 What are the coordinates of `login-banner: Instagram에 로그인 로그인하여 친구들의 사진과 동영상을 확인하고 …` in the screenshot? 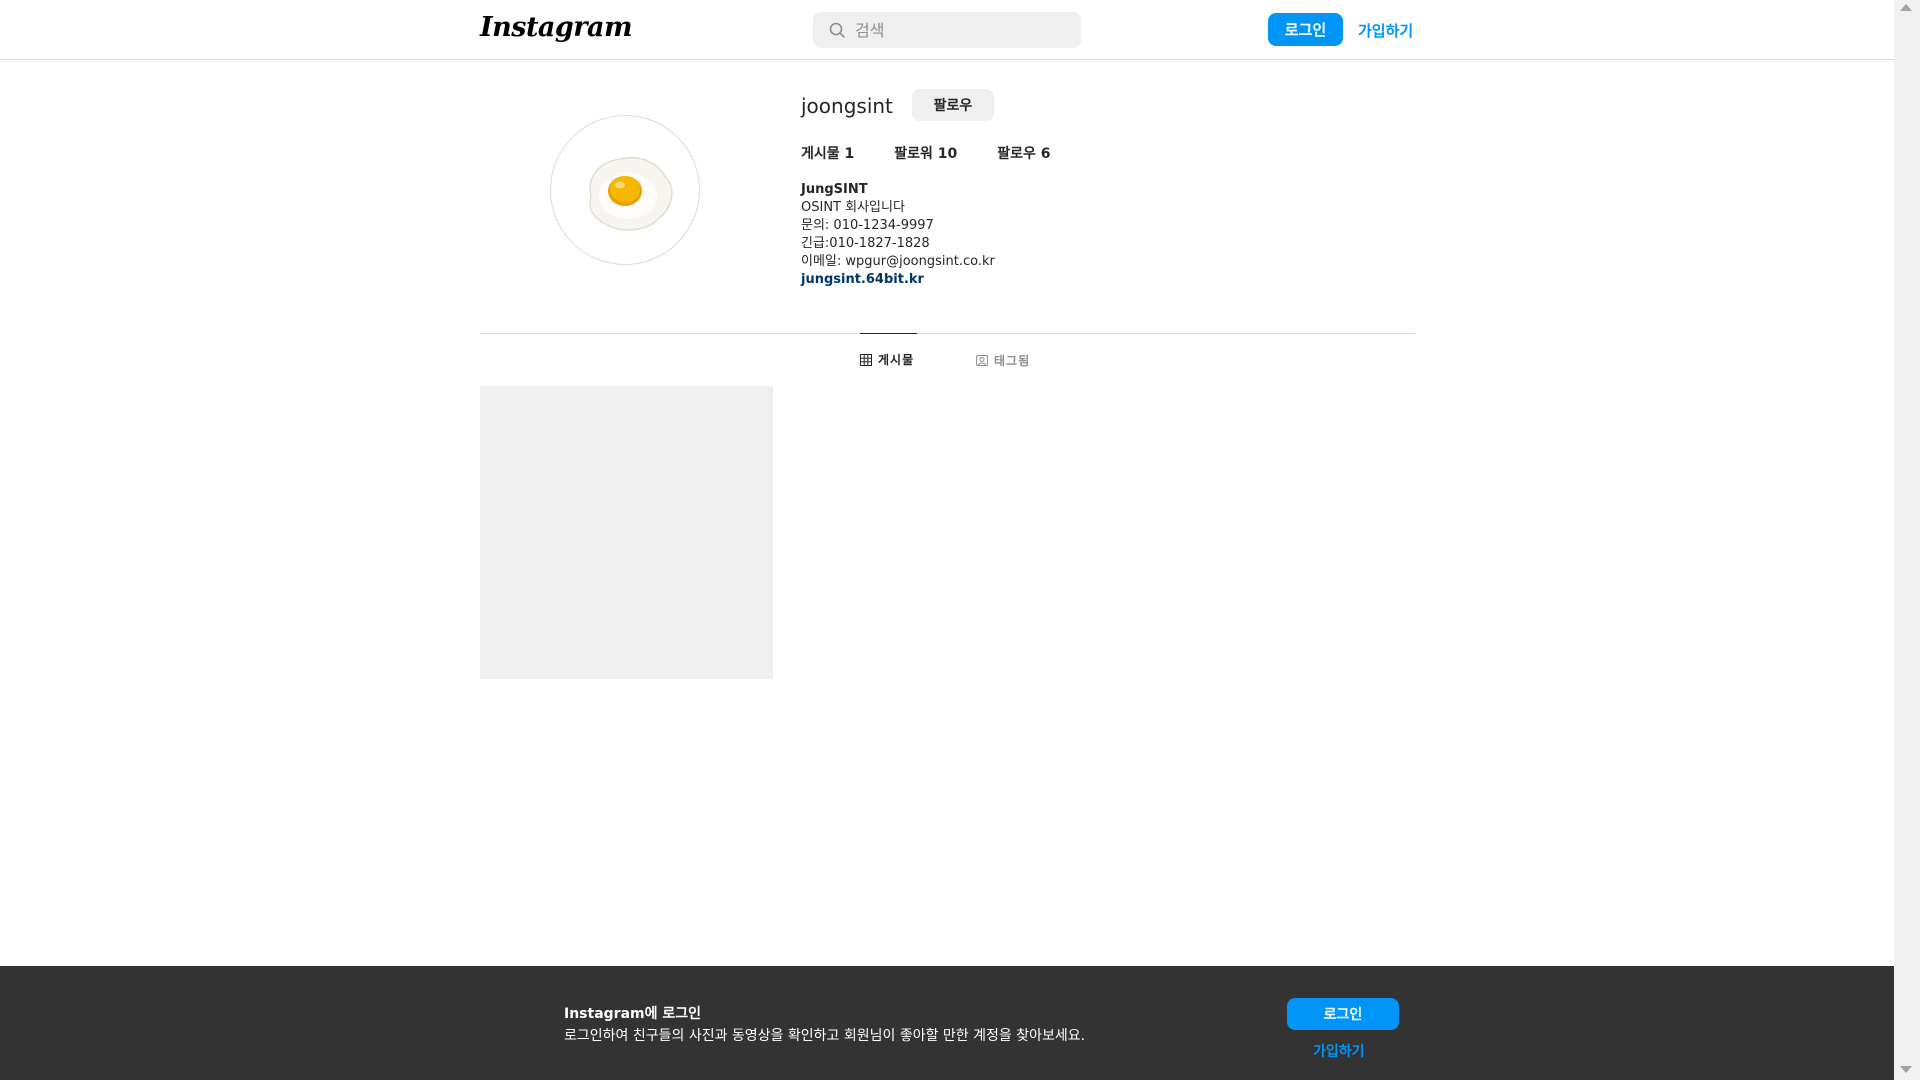 It's located at (947, 1023).